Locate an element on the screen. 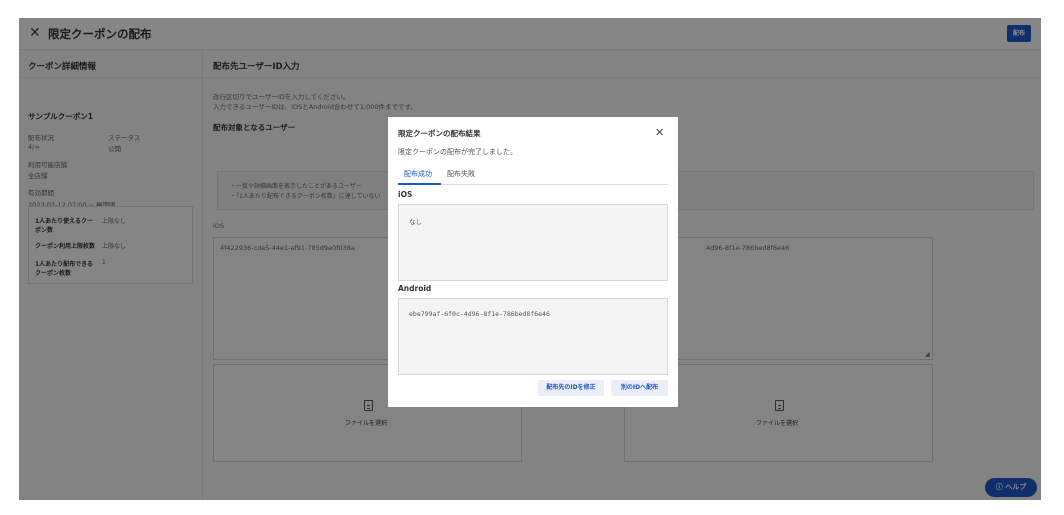  ios-result-label: iOS is located at coordinates (405, 194).